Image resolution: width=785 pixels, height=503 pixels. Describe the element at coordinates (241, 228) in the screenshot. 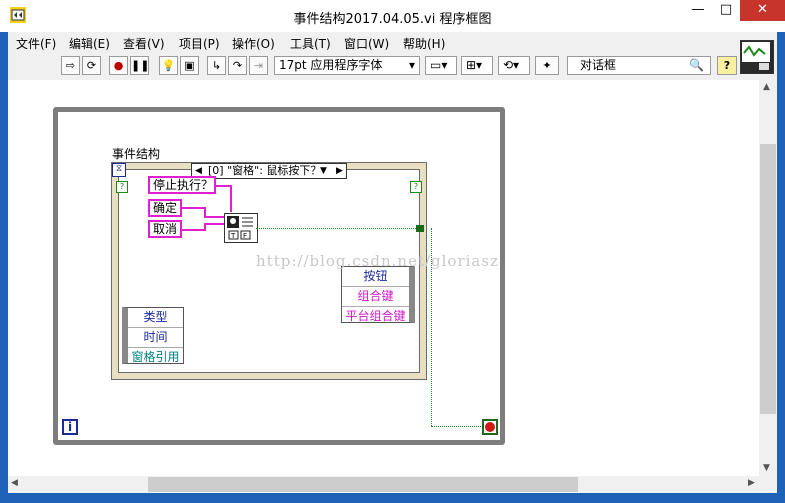

I see `two-button-dialog-icon: TF` at that location.